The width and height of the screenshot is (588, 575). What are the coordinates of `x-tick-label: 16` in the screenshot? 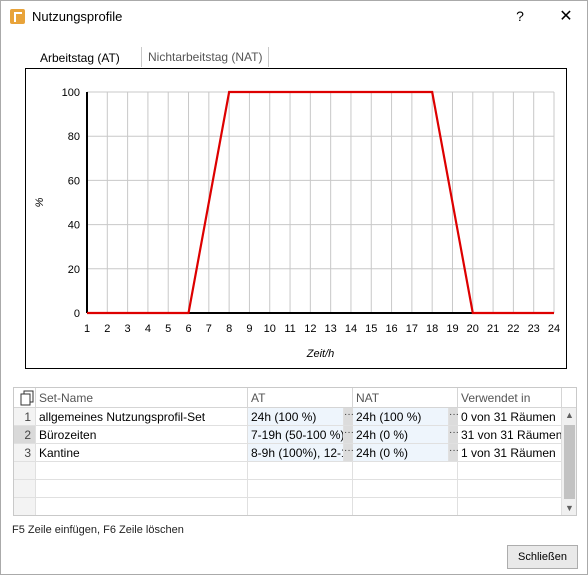 It's located at (391, 329).